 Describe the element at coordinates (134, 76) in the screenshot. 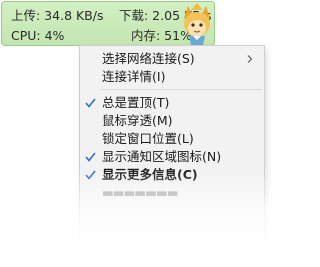

I see `menu-item-label: 连接详情(I)` at that location.